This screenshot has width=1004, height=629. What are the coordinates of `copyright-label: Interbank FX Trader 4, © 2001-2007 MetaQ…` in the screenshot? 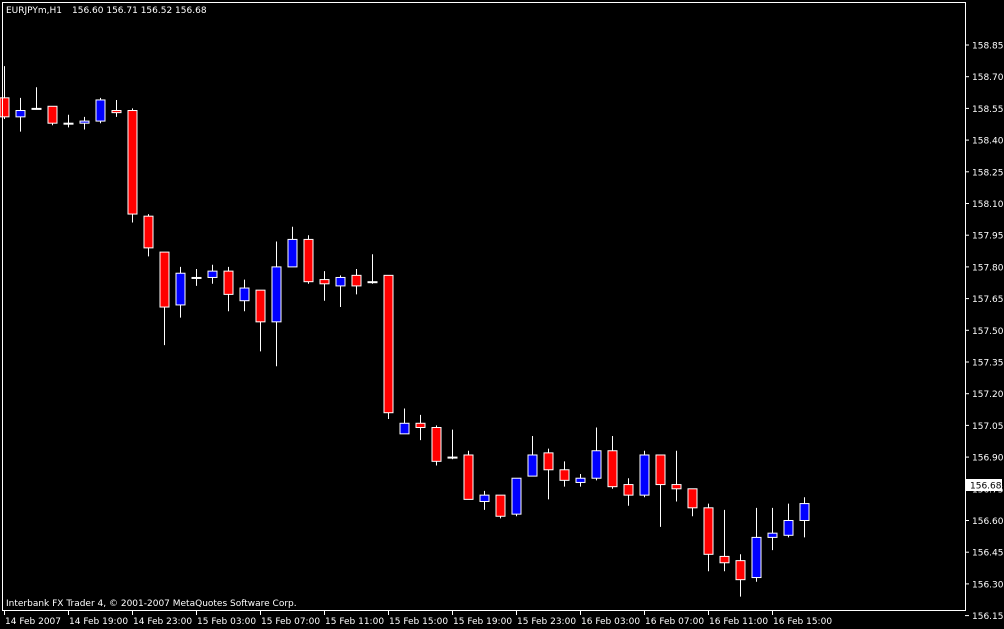 It's located at (151, 604).